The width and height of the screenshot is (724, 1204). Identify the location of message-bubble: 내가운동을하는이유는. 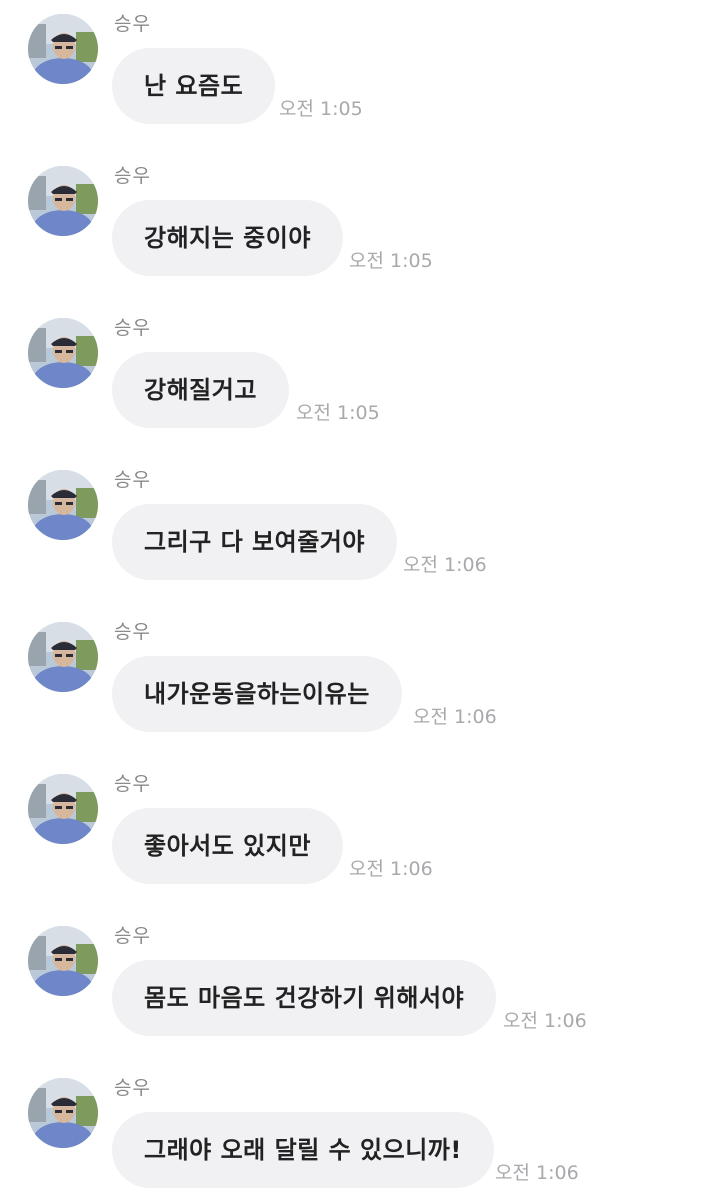
(257, 694).